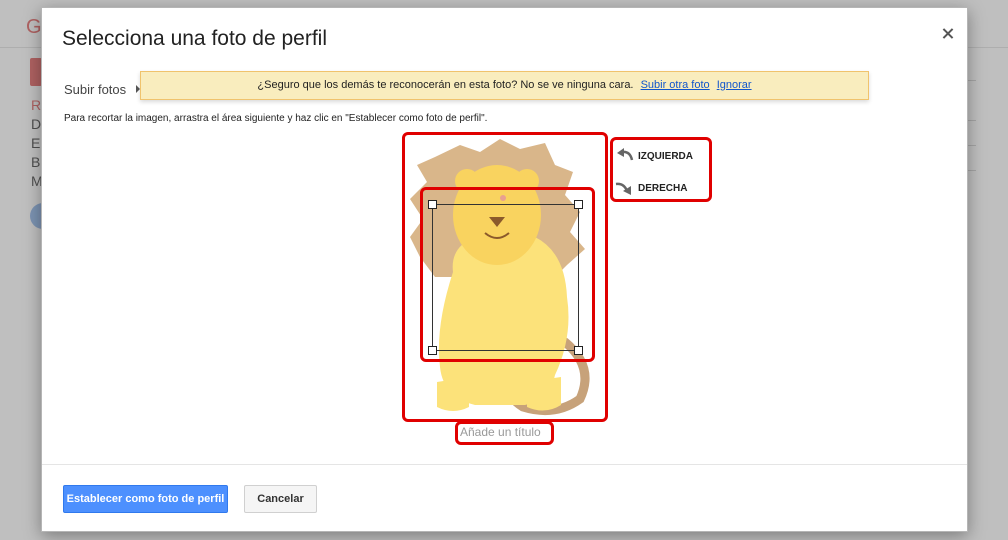 Image resolution: width=1008 pixels, height=540 pixels. What do you see at coordinates (500, 432) in the screenshot?
I see `add-caption-field: Añade un título` at bounding box center [500, 432].